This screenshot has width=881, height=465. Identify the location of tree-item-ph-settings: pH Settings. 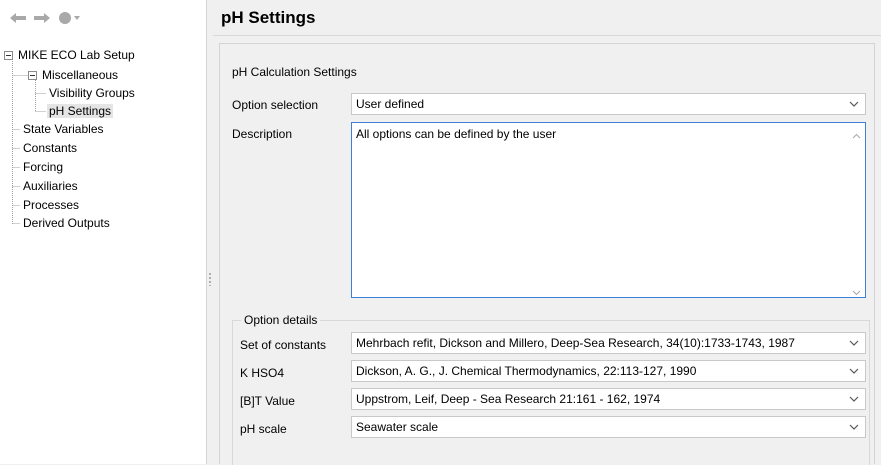
(80, 111).